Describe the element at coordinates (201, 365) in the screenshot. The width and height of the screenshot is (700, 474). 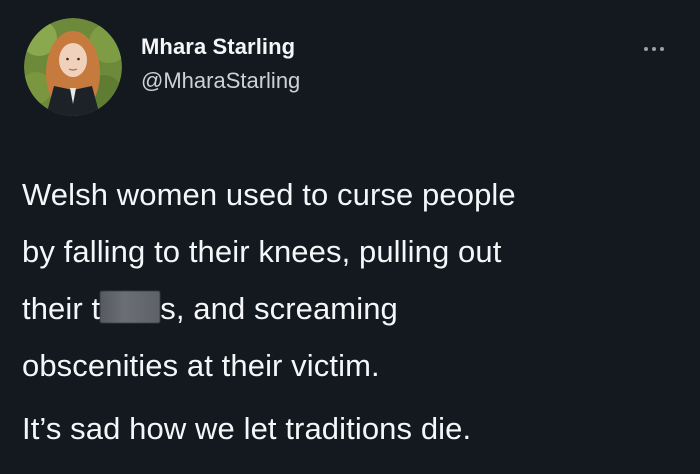
I see `tweet-line: obscenities at their victim.` at that location.